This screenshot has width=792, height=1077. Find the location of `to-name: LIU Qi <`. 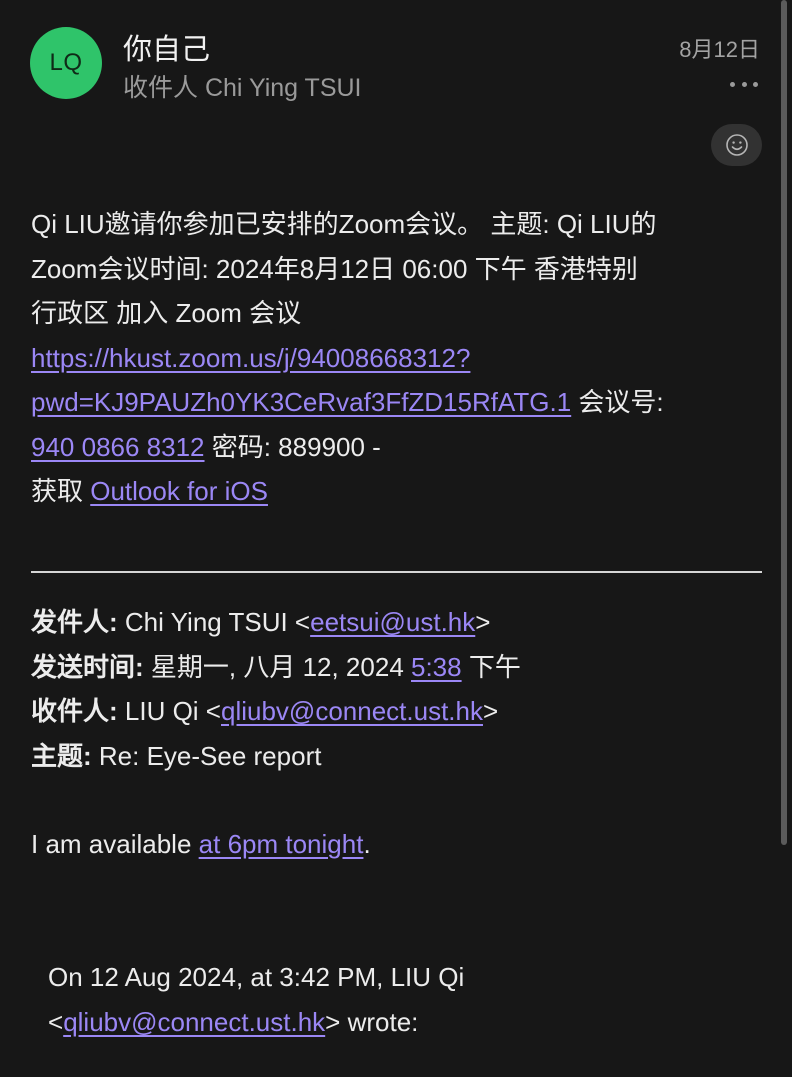

to-name: LIU Qi < is located at coordinates (169, 711).